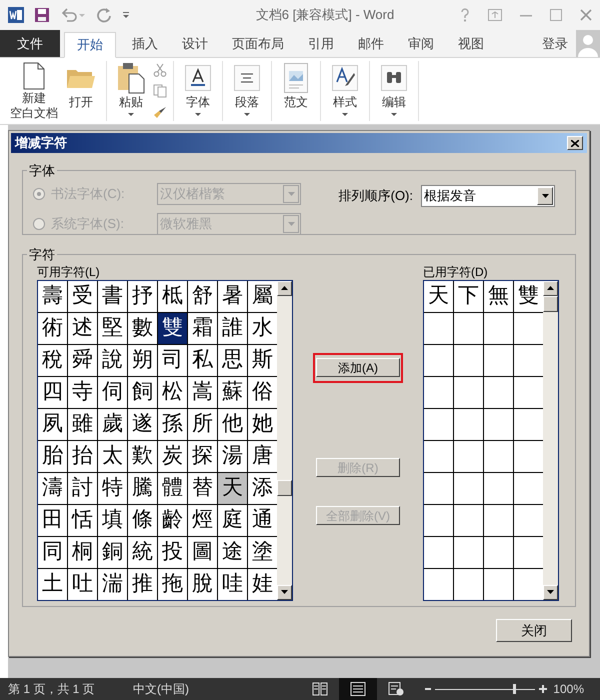 Image resolution: width=600 pixels, height=700 pixels. Describe the element at coordinates (142, 392) in the screenshot. I see `character-cell: 飼` at that location.